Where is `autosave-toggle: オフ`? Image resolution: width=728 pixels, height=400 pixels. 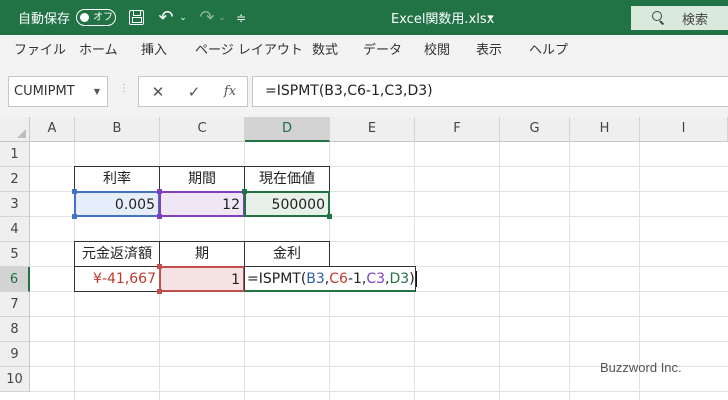 autosave-toggle: オフ is located at coordinates (96, 17).